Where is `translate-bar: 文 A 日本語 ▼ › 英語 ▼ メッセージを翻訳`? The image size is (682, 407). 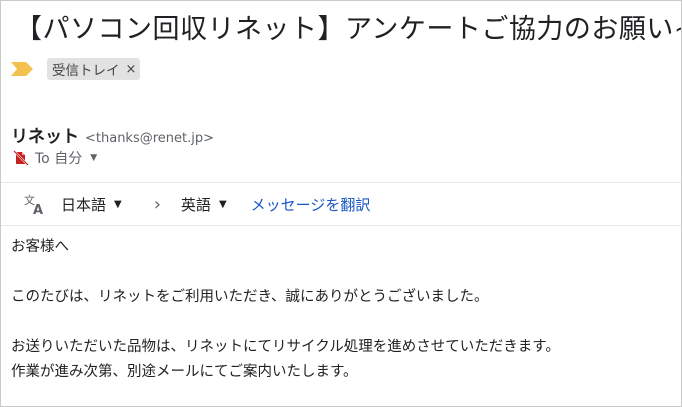 translate-bar: 文 A 日本語 ▼ › 英語 ▼ メッセージを翻訳 is located at coordinates (196, 204).